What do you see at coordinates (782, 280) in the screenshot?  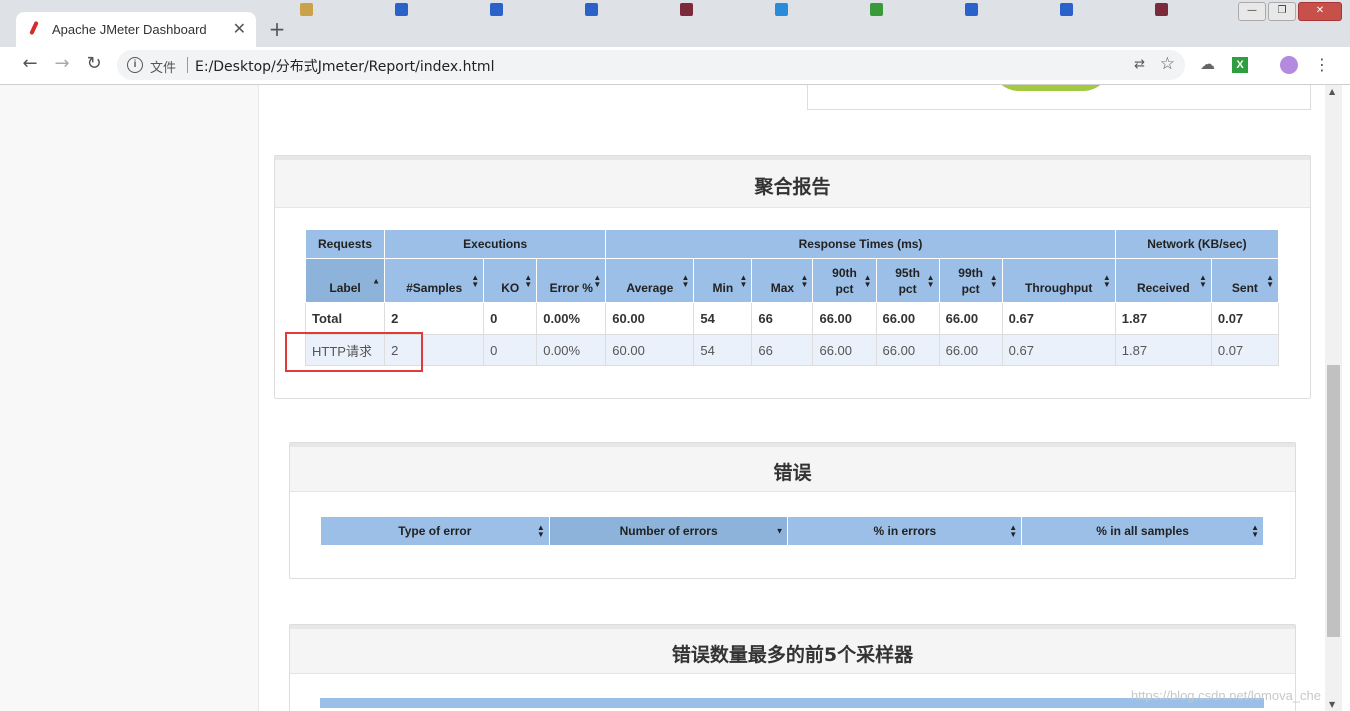 I see `column-header: Max ▲ ▼` at bounding box center [782, 280].